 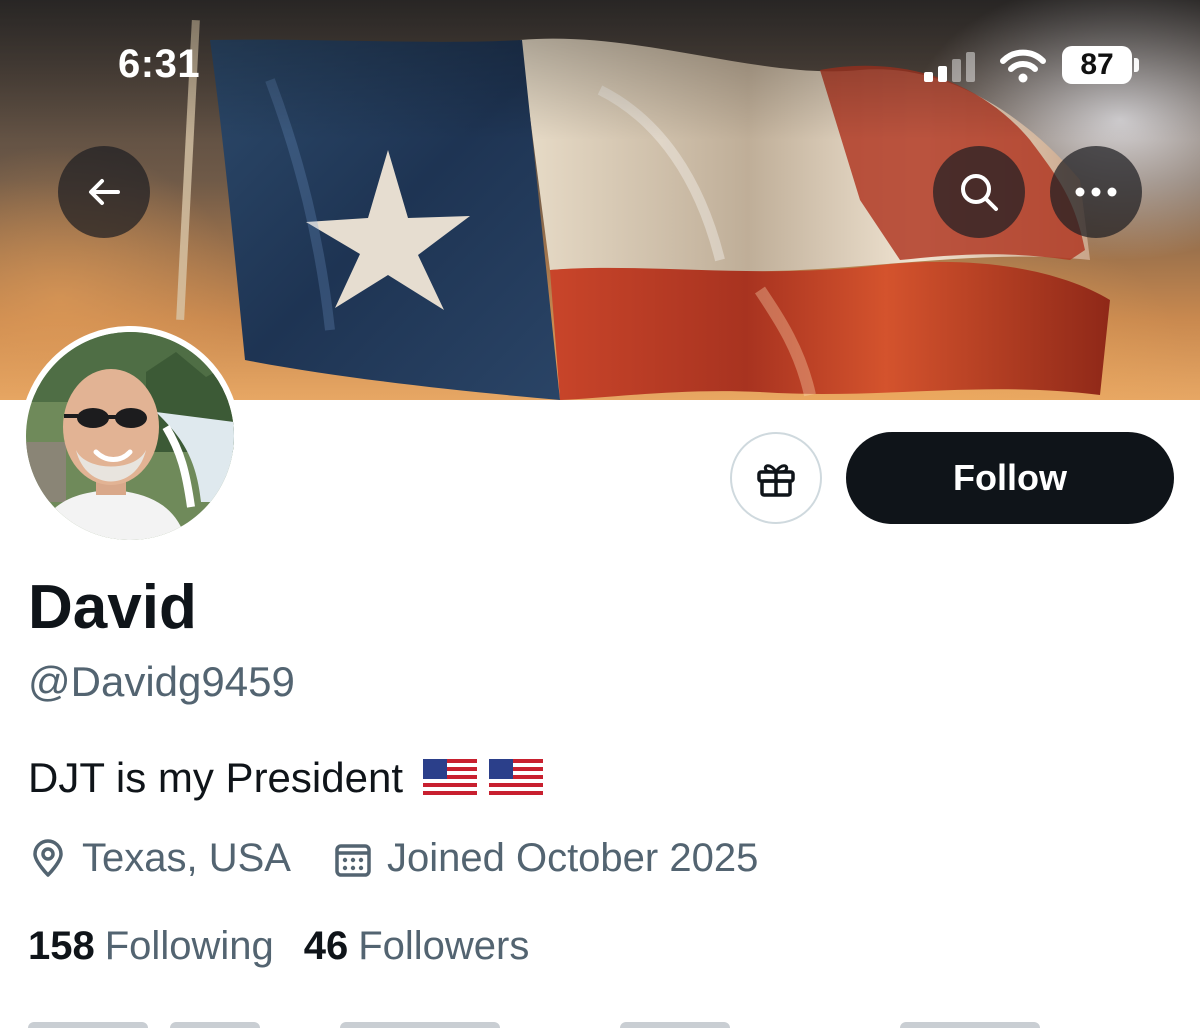 I want to click on wifi-icon, so click(x=1023, y=66).